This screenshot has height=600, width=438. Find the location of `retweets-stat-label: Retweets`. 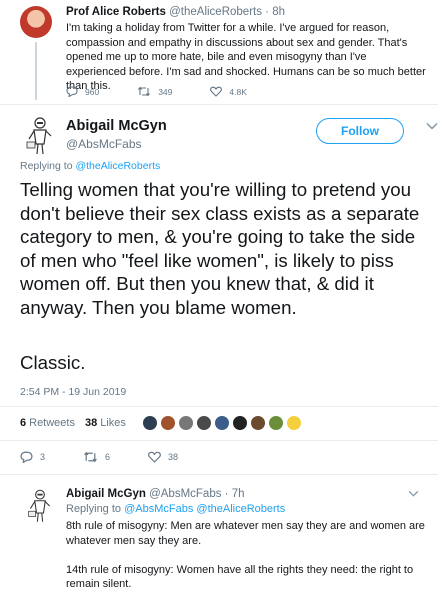

retweets-stat-label: Retweets is located at coordinates (52, 423).